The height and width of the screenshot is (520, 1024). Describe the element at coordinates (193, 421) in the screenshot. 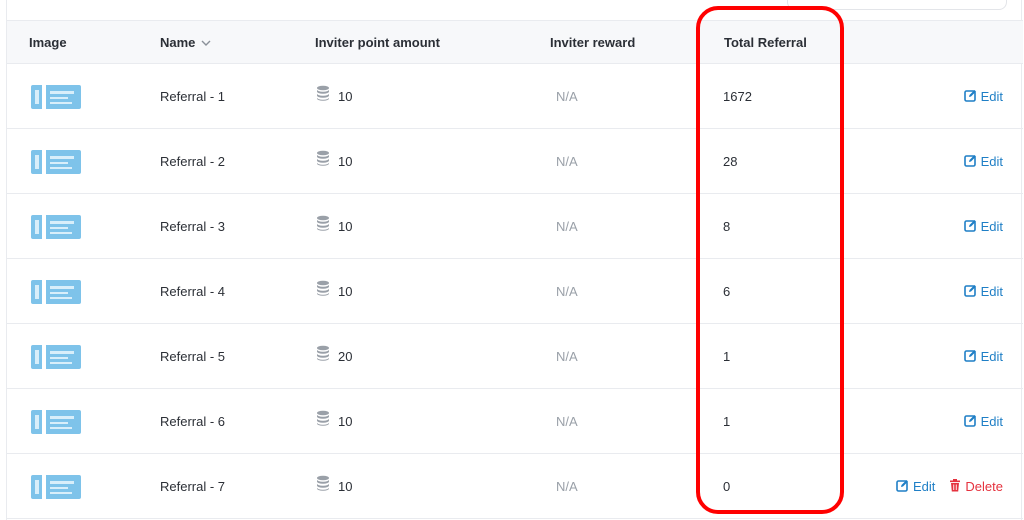

I see `referral-name: Referral - 6` at that location.